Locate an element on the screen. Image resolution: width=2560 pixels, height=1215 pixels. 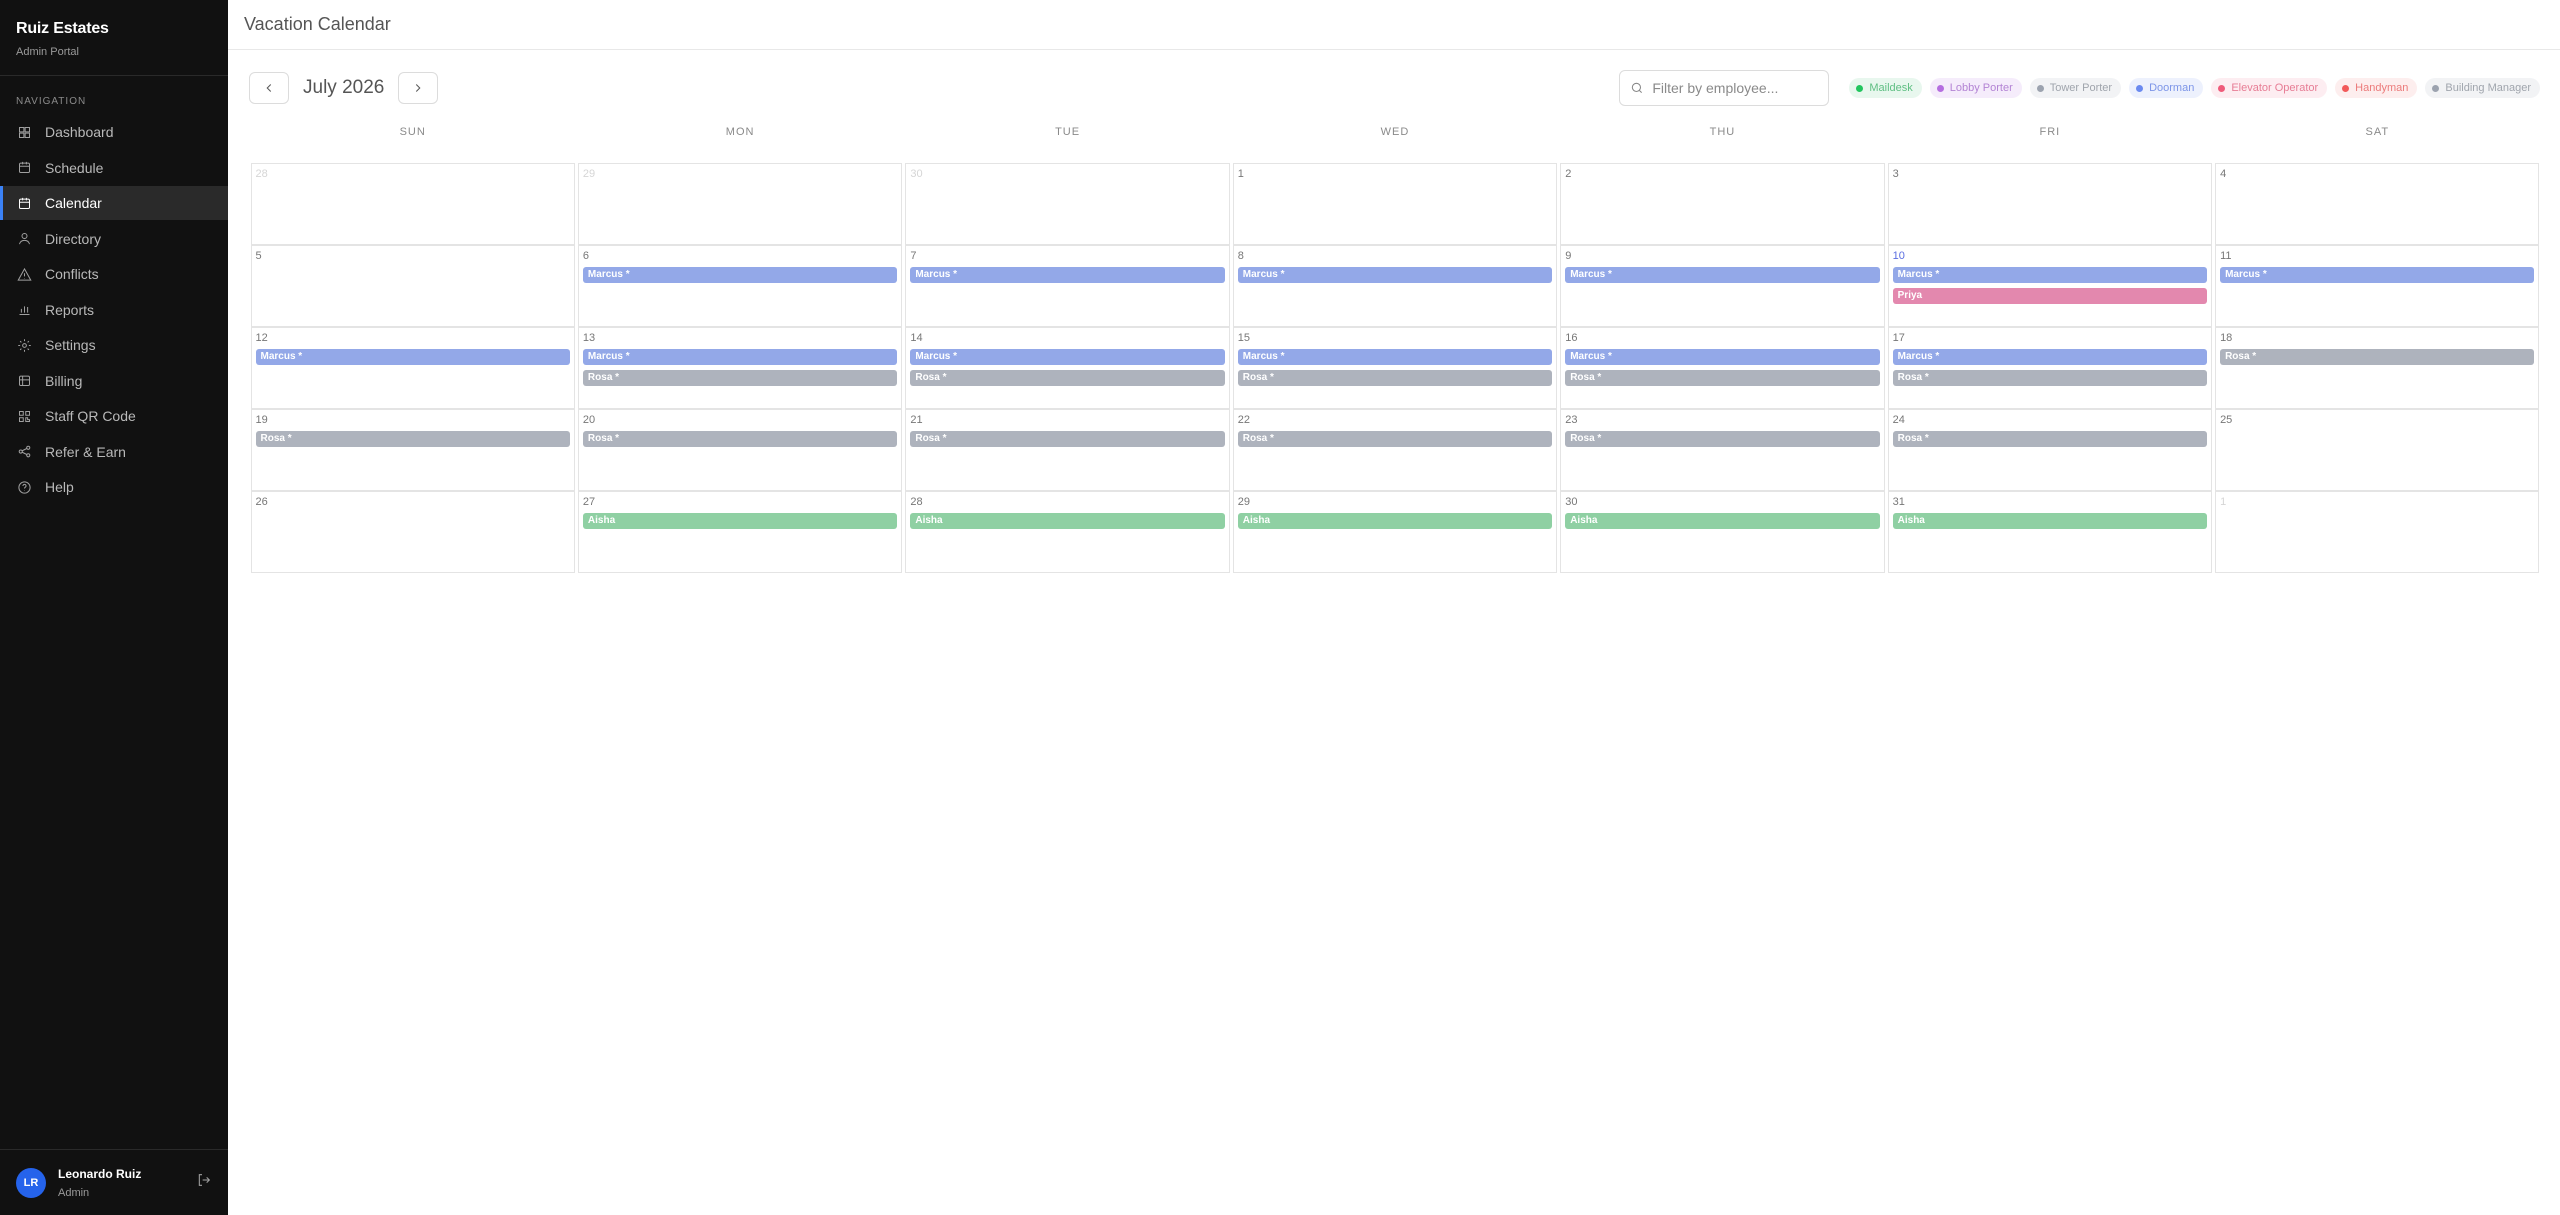
day-cell: 9 Marcus * is located at coordinates (1722, 286).